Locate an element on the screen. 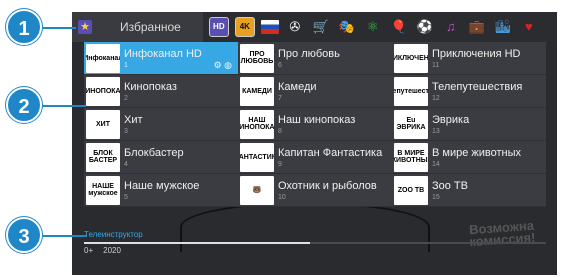 The image size is (561, 277). channel-logo: КАМЕДИ is located at coordinates (257, 91).